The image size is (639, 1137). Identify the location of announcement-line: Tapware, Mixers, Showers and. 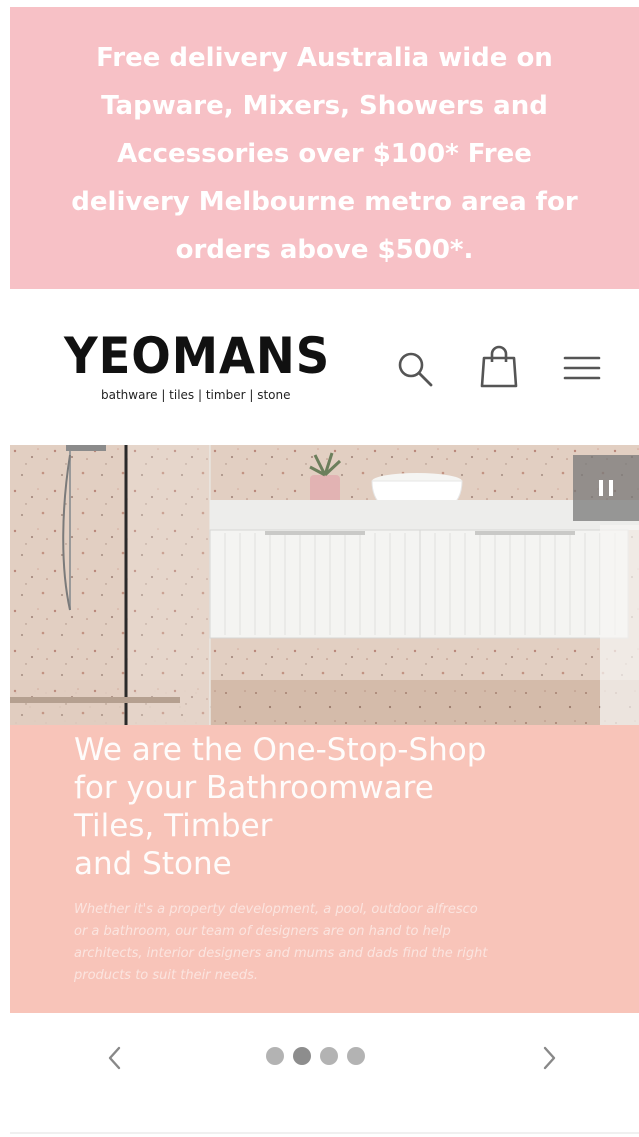
(324, 106).